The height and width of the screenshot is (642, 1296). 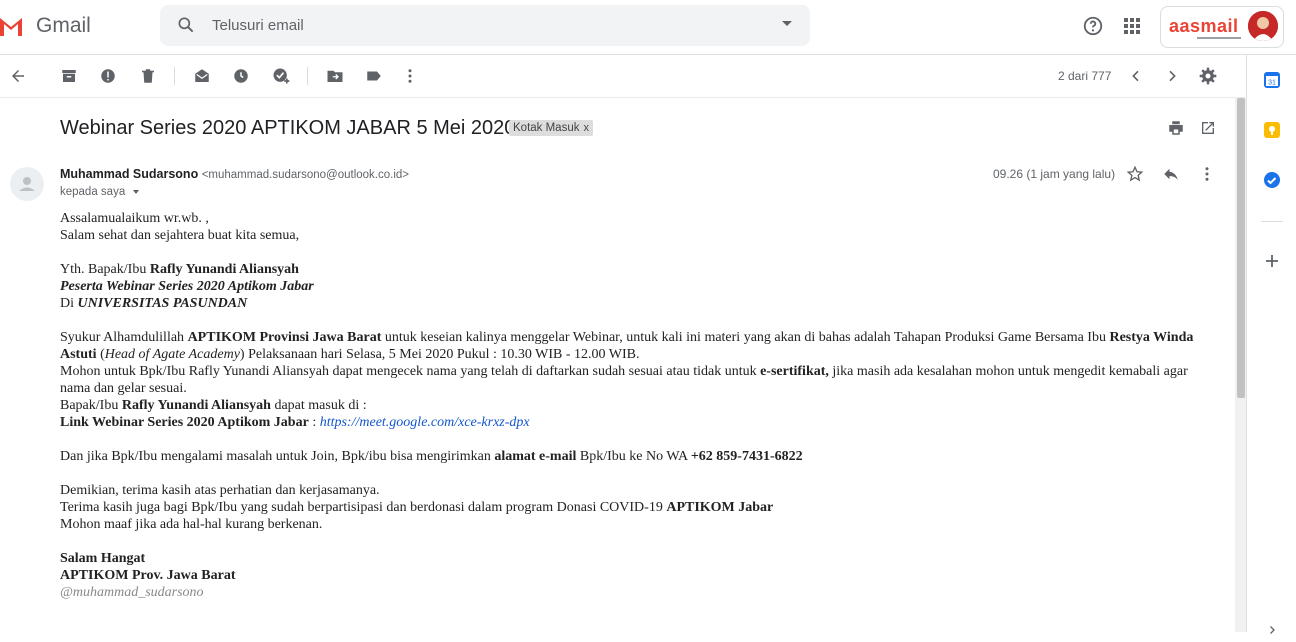 I want to click on inbox-label-chip: Kotak Masuk x, so click(x=551, y=128).